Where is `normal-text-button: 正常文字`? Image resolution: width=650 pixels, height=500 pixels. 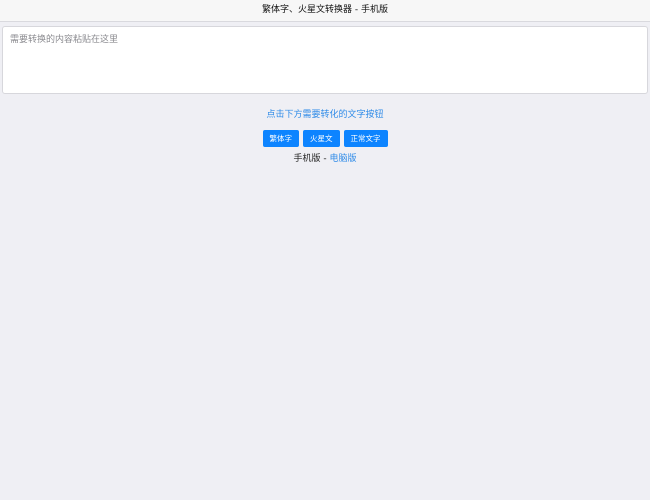 normal-text-button: 正常文字 is located at coordinates (365, 138).